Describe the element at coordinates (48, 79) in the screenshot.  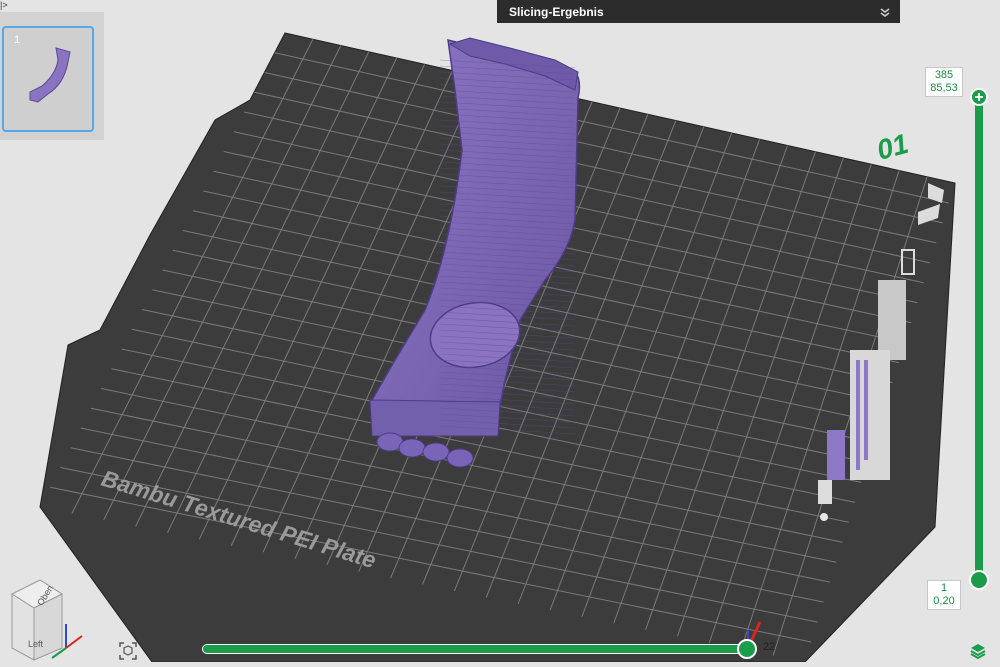
I see `plate-thumbnail: 1` at that location.